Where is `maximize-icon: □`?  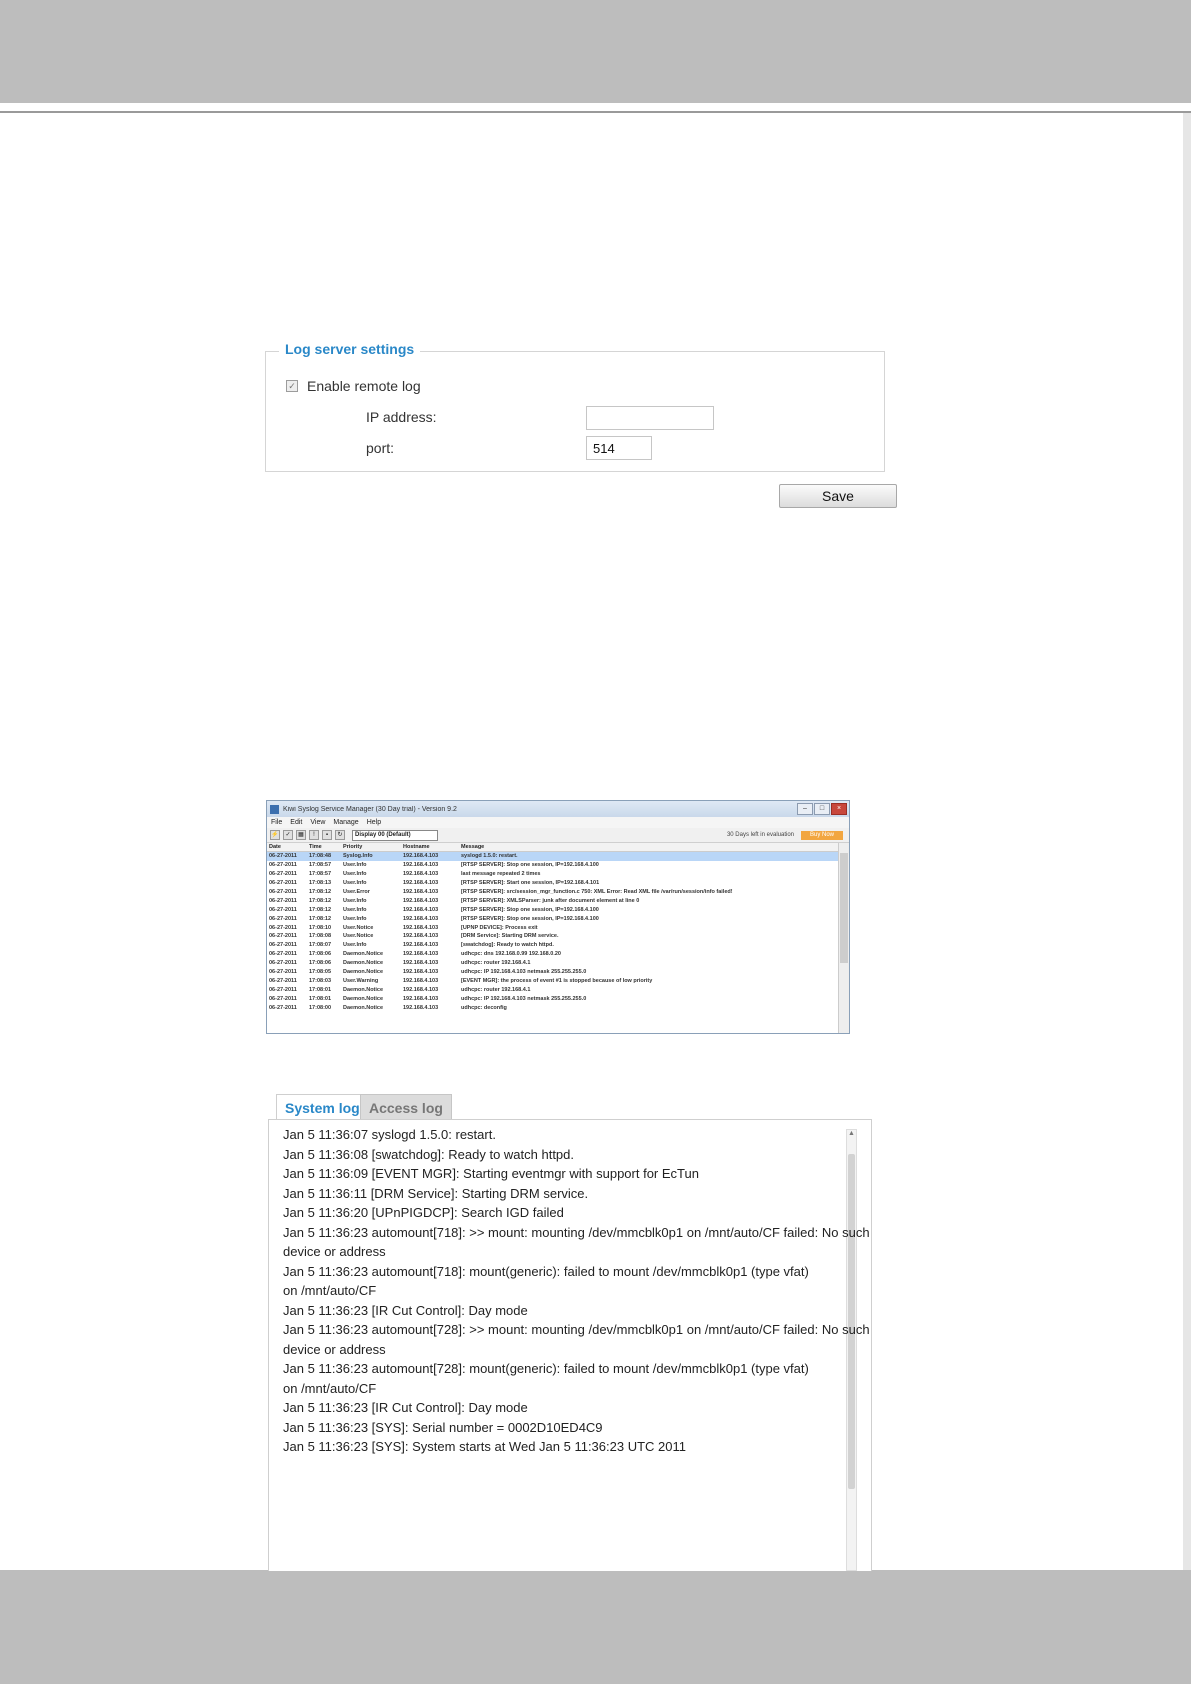
maximize-icon: □ is located at coordinates (822, 809).